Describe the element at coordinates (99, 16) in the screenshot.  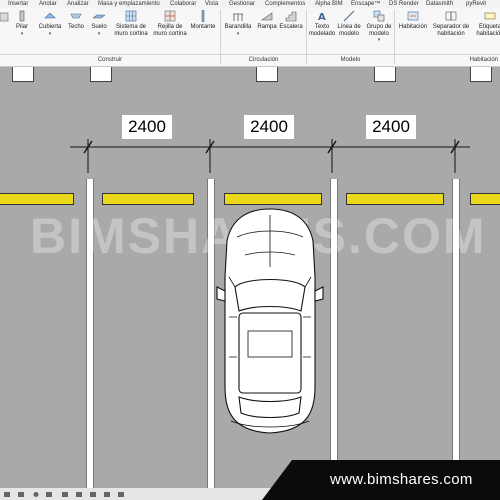
I see `floor-icon` at that location.